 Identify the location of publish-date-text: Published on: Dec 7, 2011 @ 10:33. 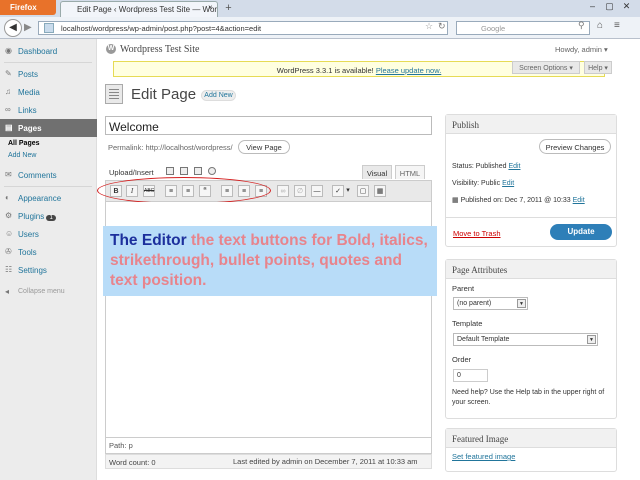
(515, 200).